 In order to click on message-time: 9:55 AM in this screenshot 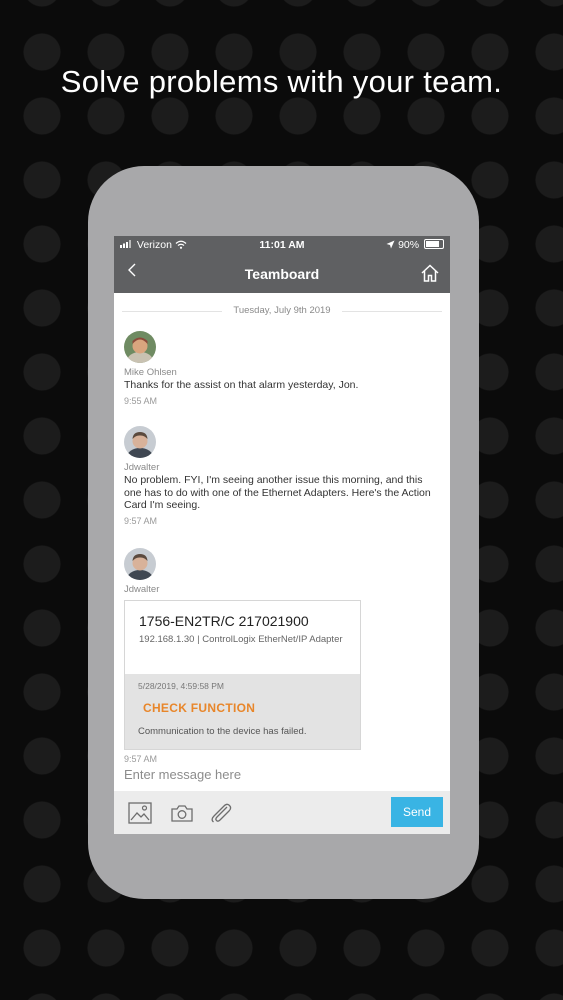, I will do `click(141, 400)`.